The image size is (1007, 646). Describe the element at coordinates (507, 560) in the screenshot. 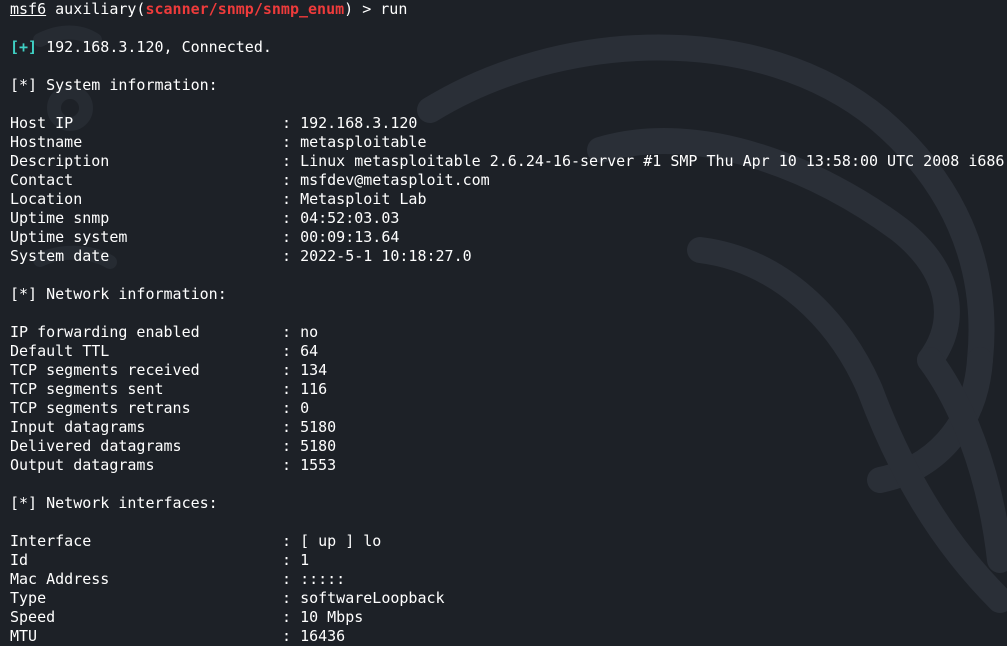

I see `info-row: Id: 1` at that location.